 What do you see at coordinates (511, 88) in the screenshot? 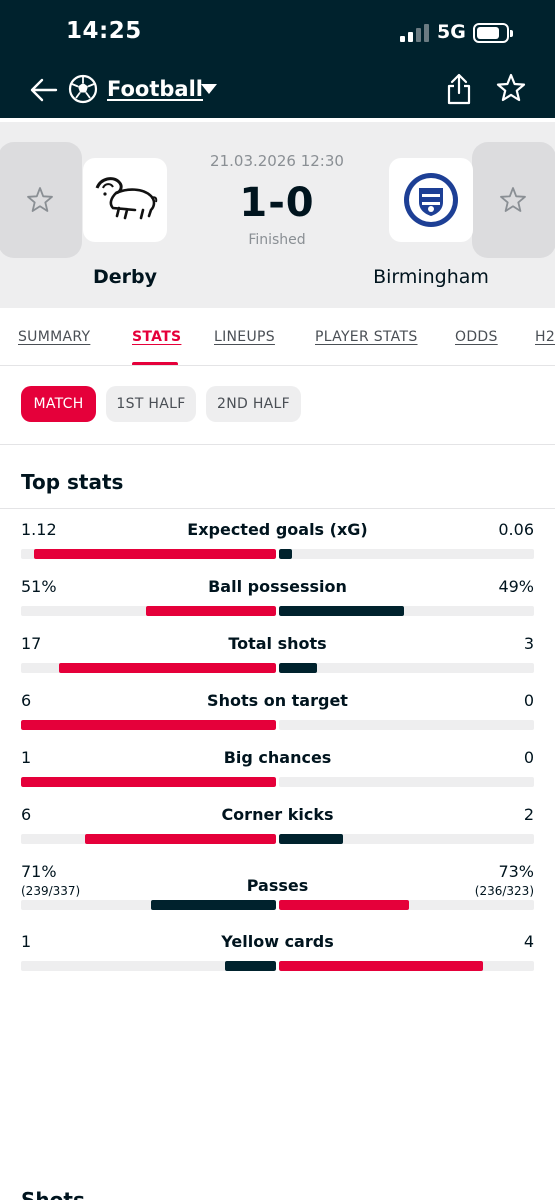
I see `star-icon` at bounding box center [511, 88].